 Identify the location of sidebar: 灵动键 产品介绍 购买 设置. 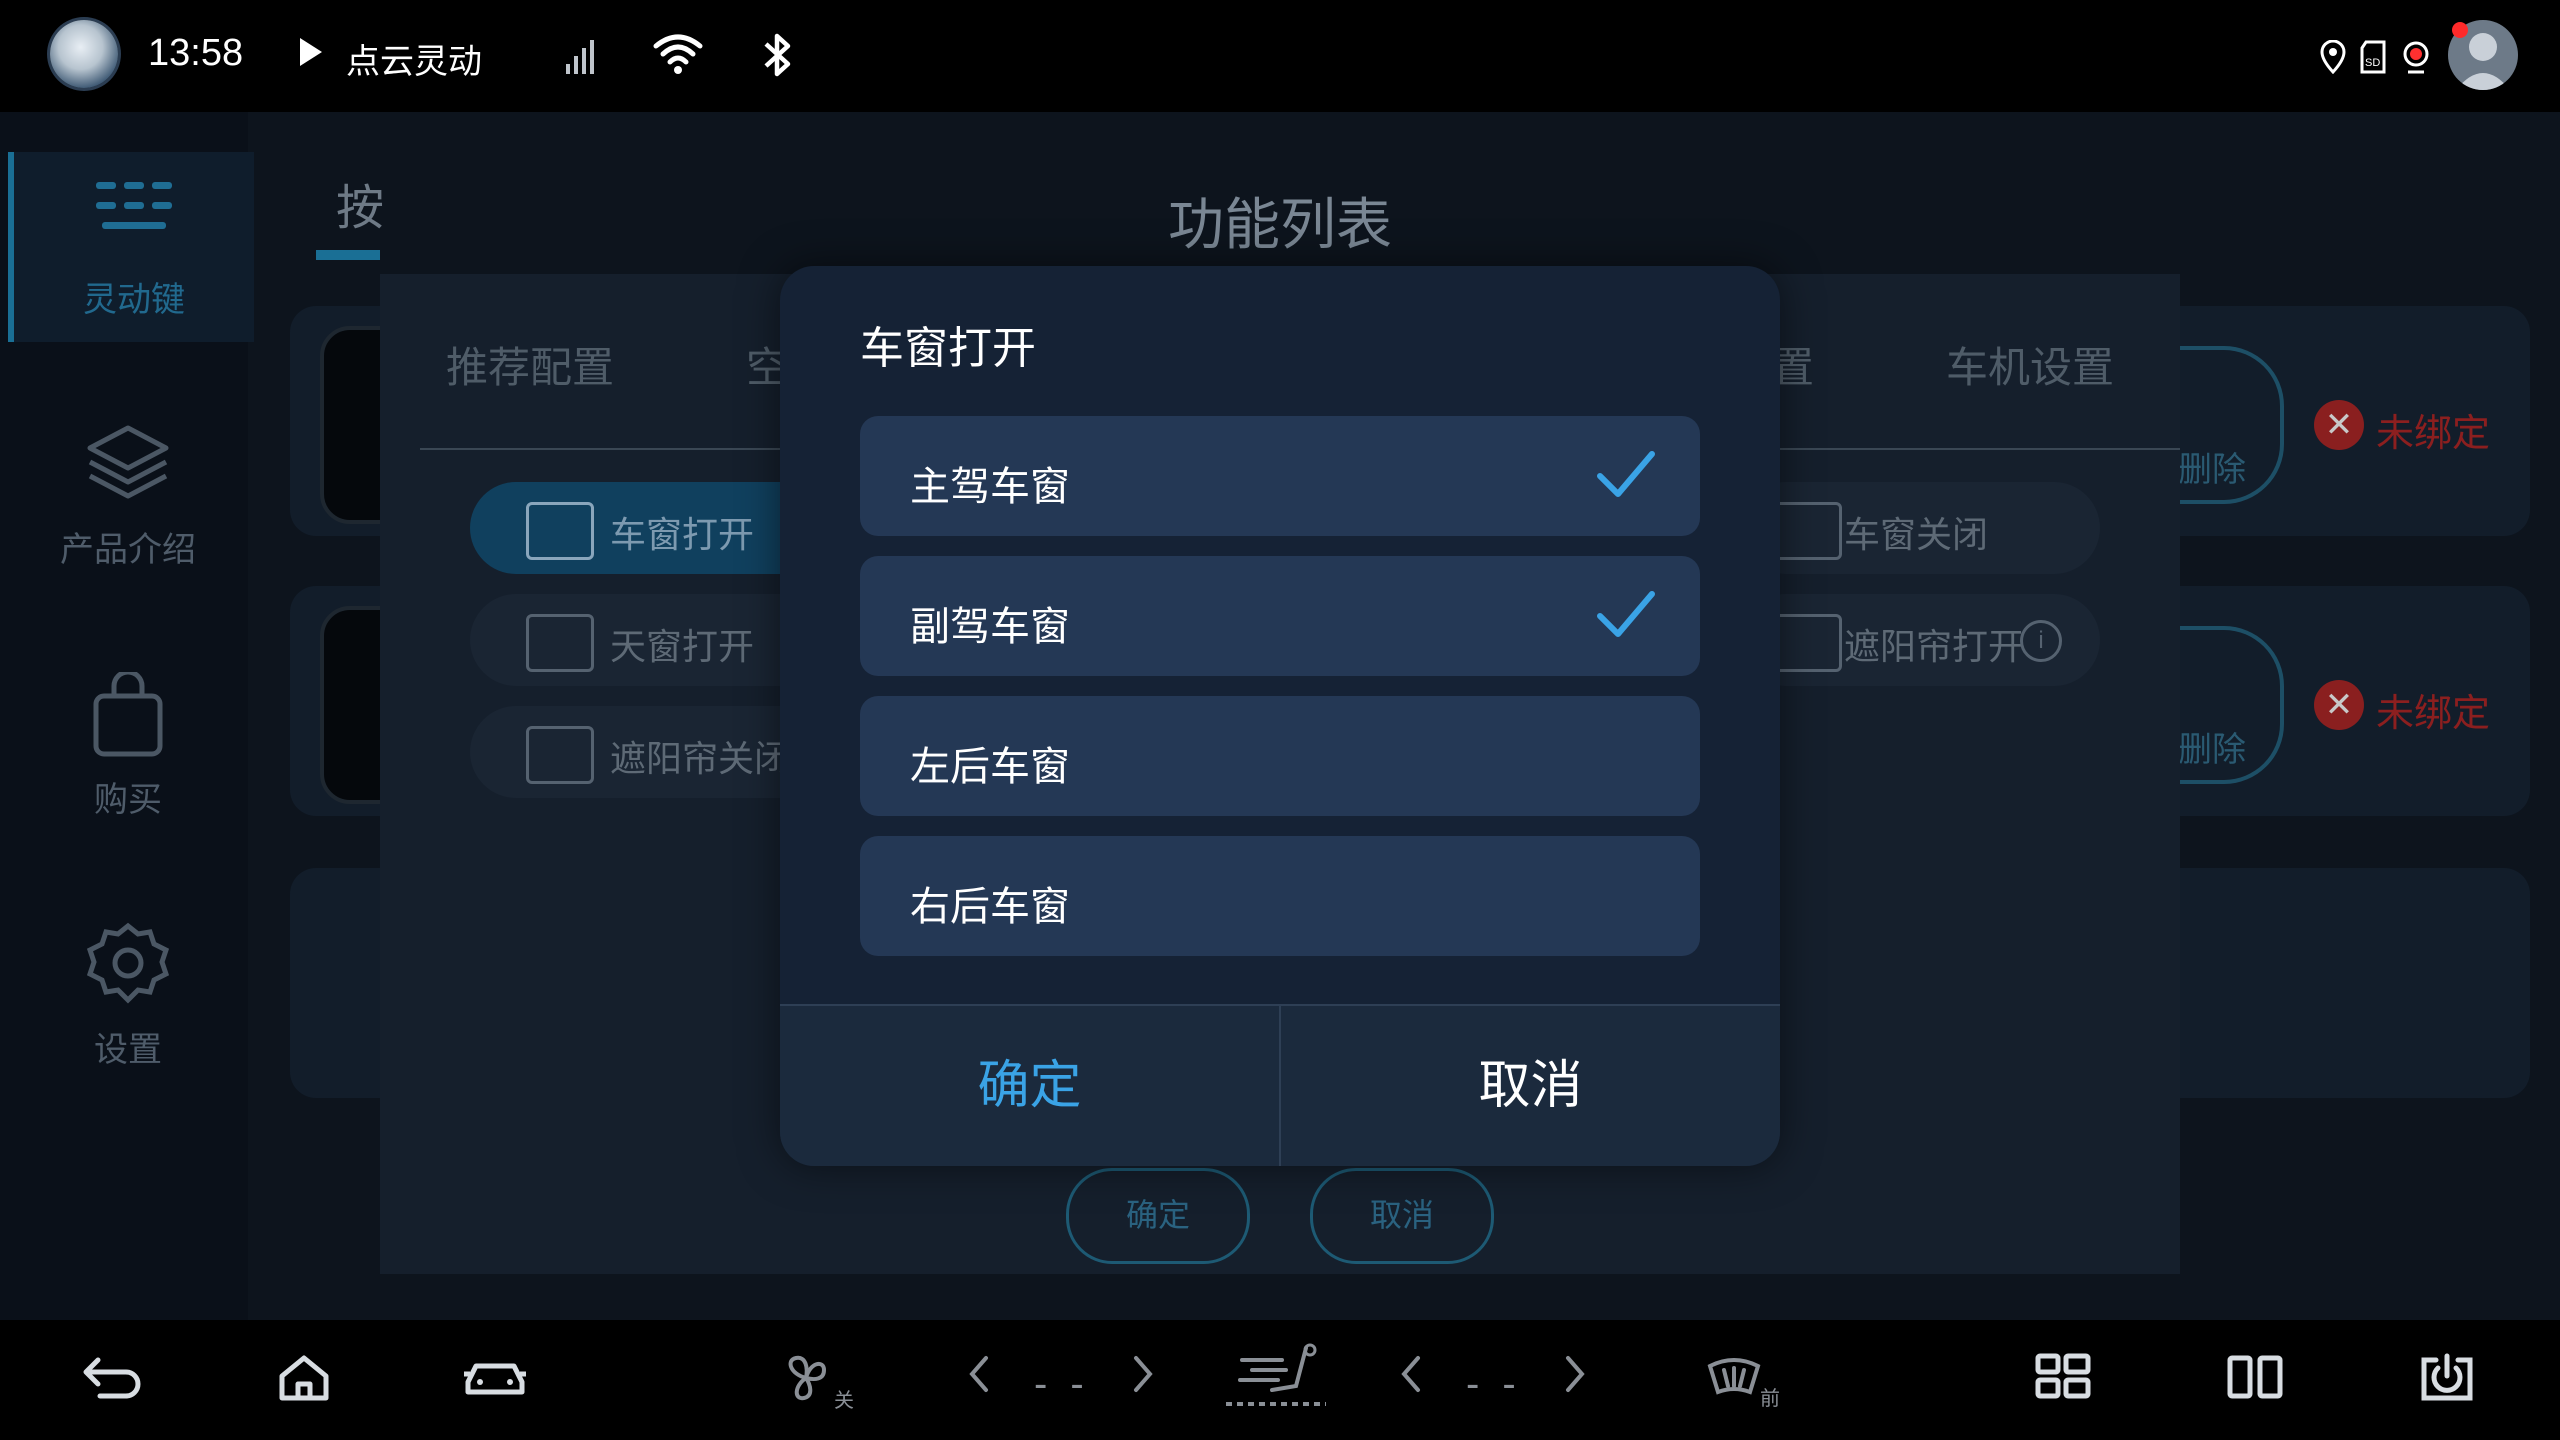
(127, 716).